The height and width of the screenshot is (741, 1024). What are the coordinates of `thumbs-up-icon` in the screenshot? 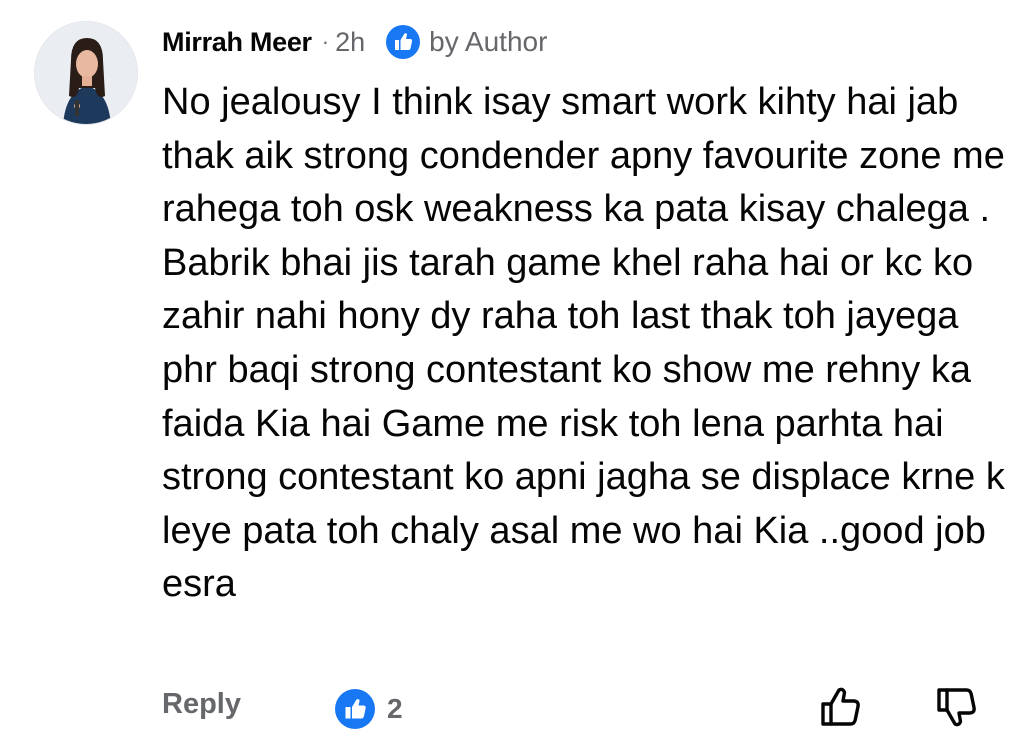 It's located at (841, 707).